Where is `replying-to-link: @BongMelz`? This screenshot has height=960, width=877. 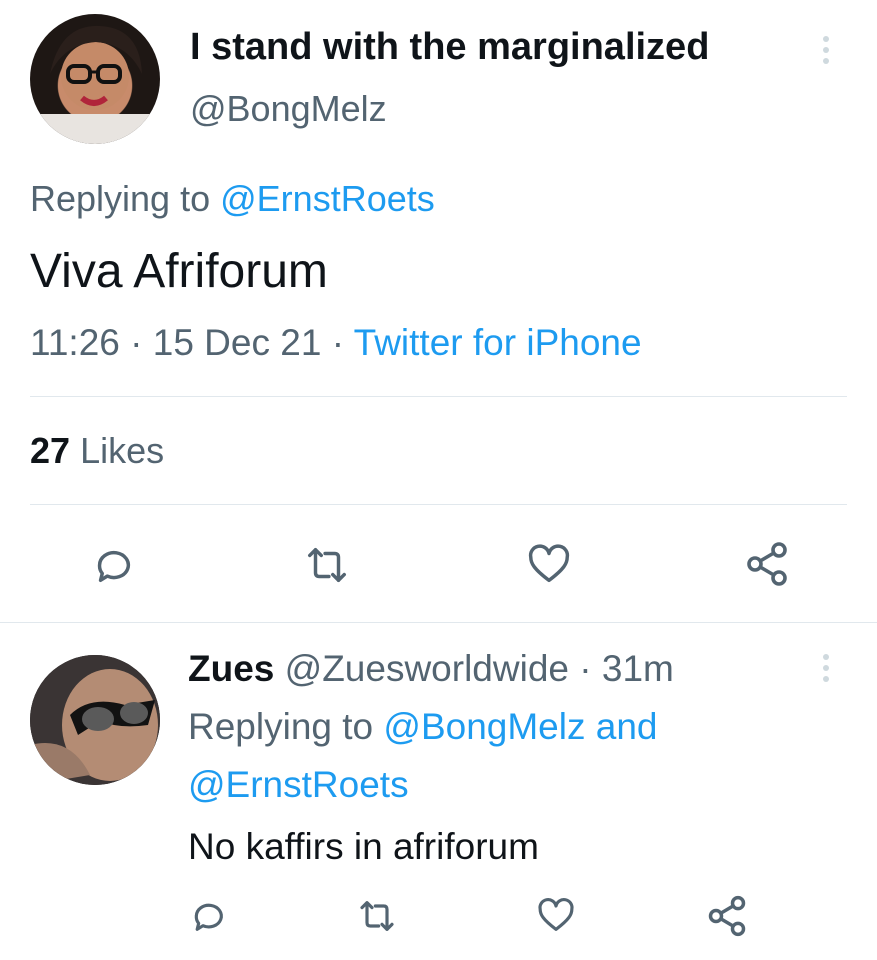
replying-to-link: @BongMelz is located at coordinates (484, 726).